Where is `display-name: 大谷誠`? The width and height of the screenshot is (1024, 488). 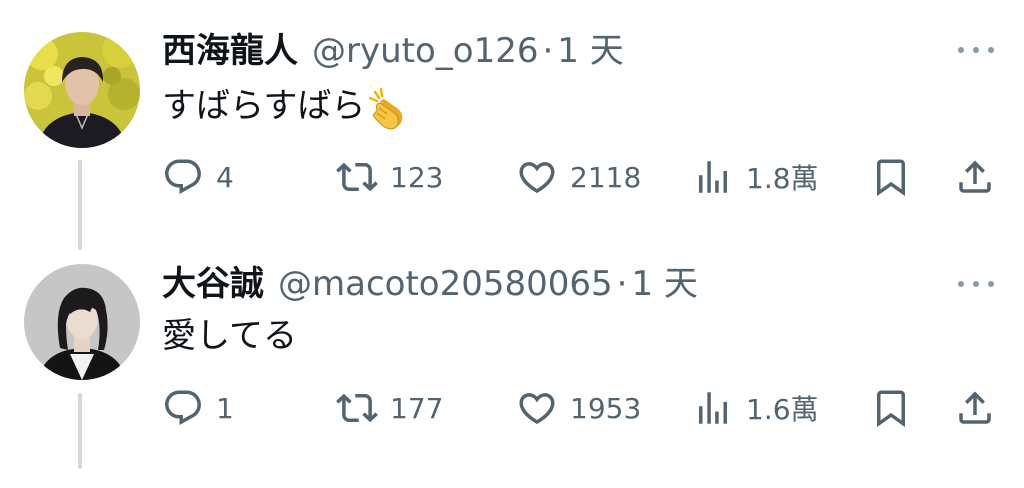 display-name: 大谷誠 is located at coordinates (213, 284).